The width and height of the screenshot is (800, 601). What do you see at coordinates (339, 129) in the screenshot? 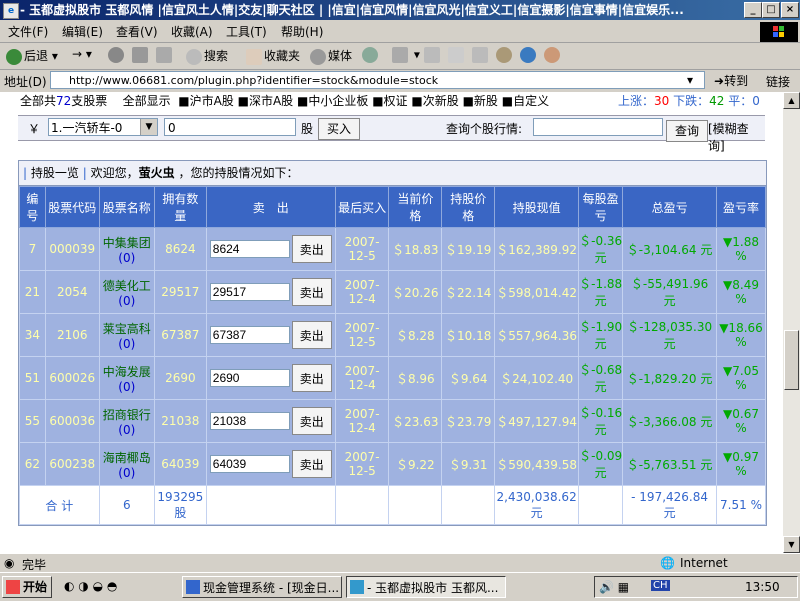
I see `buy-button: 买入` at bounding box center [339, 129].